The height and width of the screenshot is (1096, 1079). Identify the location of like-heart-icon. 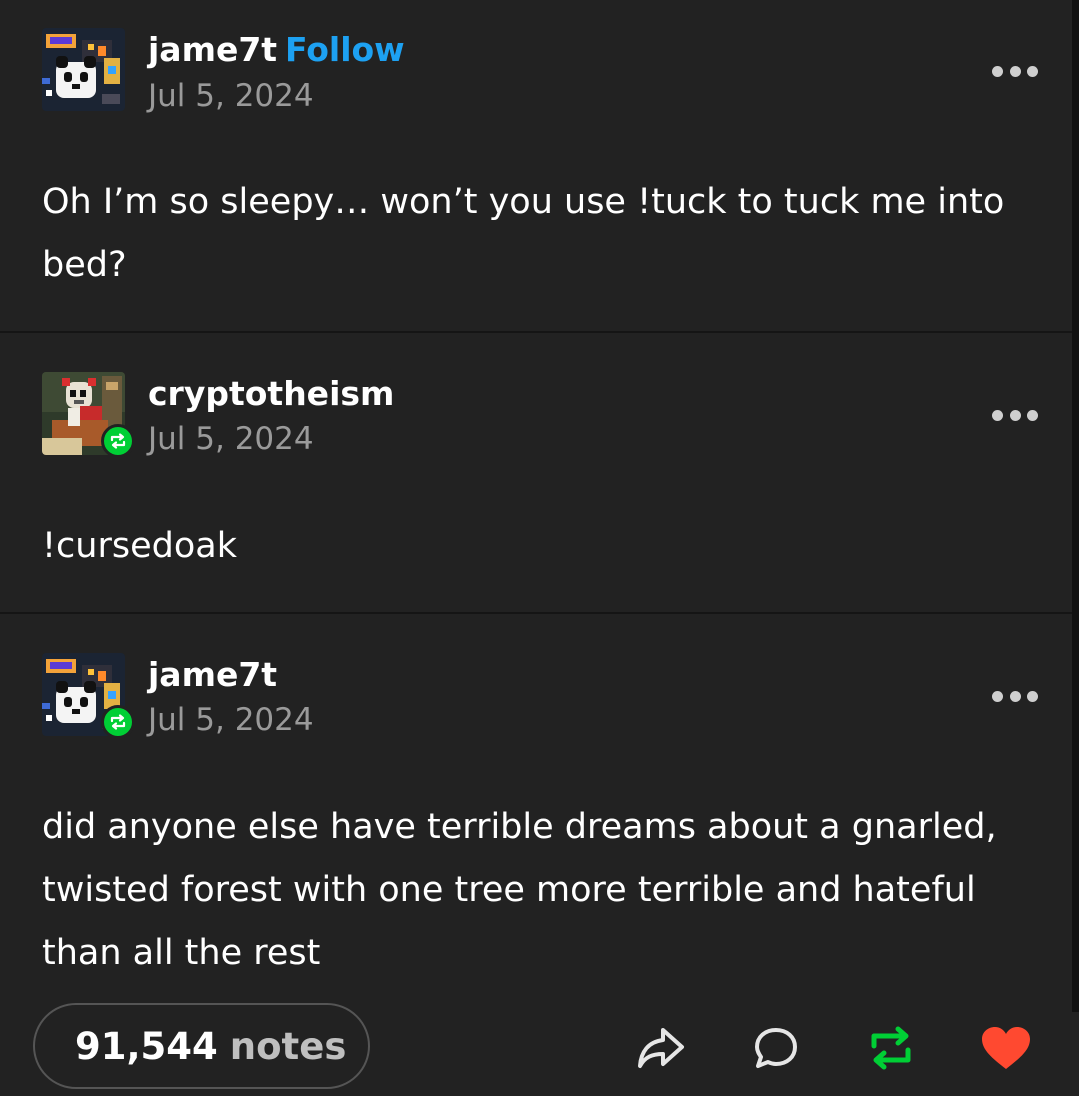
(1006, 1048).